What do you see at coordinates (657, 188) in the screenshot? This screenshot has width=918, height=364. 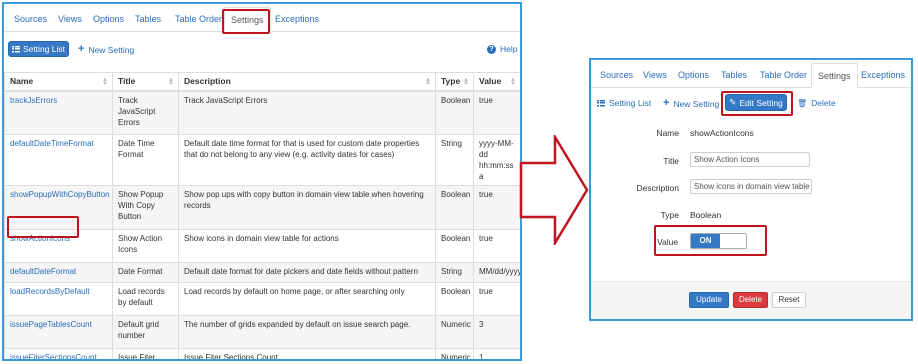 I see `description-label: Description` at bounding box center [657, 188].